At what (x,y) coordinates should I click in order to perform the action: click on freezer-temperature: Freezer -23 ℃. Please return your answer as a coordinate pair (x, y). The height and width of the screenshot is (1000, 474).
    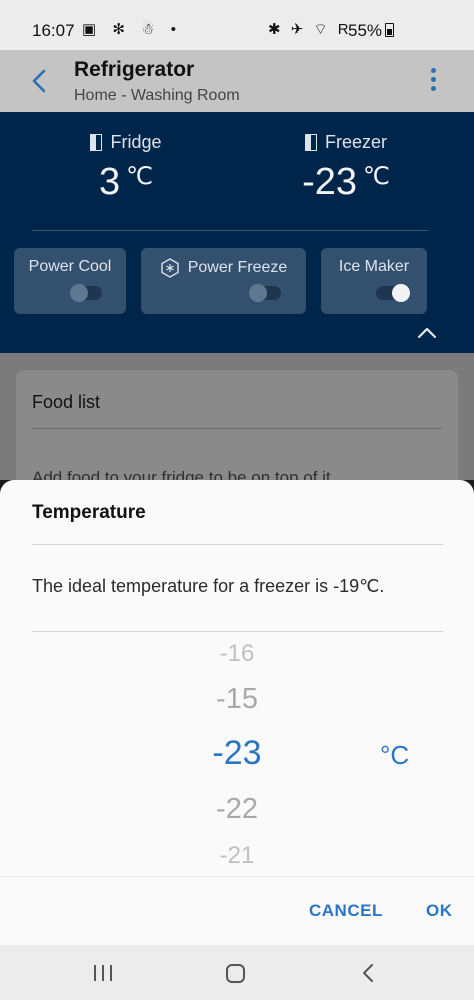
    Looking at the image, I should click on (346, 168).